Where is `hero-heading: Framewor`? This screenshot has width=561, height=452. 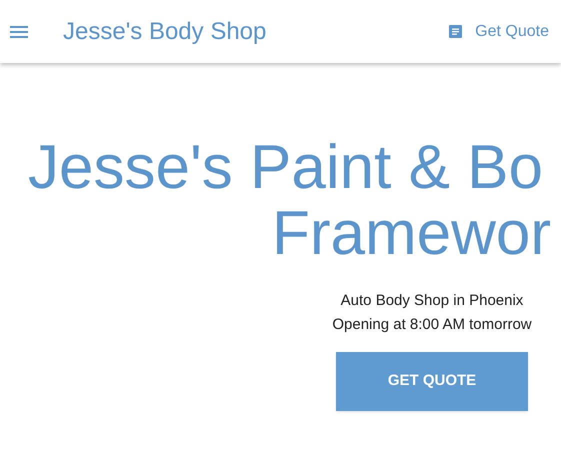 hero-heading: Framewor is located at coordinates (411, 234).